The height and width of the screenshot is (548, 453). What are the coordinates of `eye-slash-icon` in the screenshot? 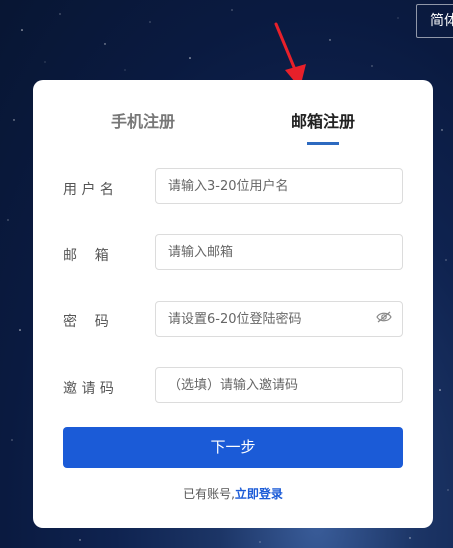 It's located at (384, 317).